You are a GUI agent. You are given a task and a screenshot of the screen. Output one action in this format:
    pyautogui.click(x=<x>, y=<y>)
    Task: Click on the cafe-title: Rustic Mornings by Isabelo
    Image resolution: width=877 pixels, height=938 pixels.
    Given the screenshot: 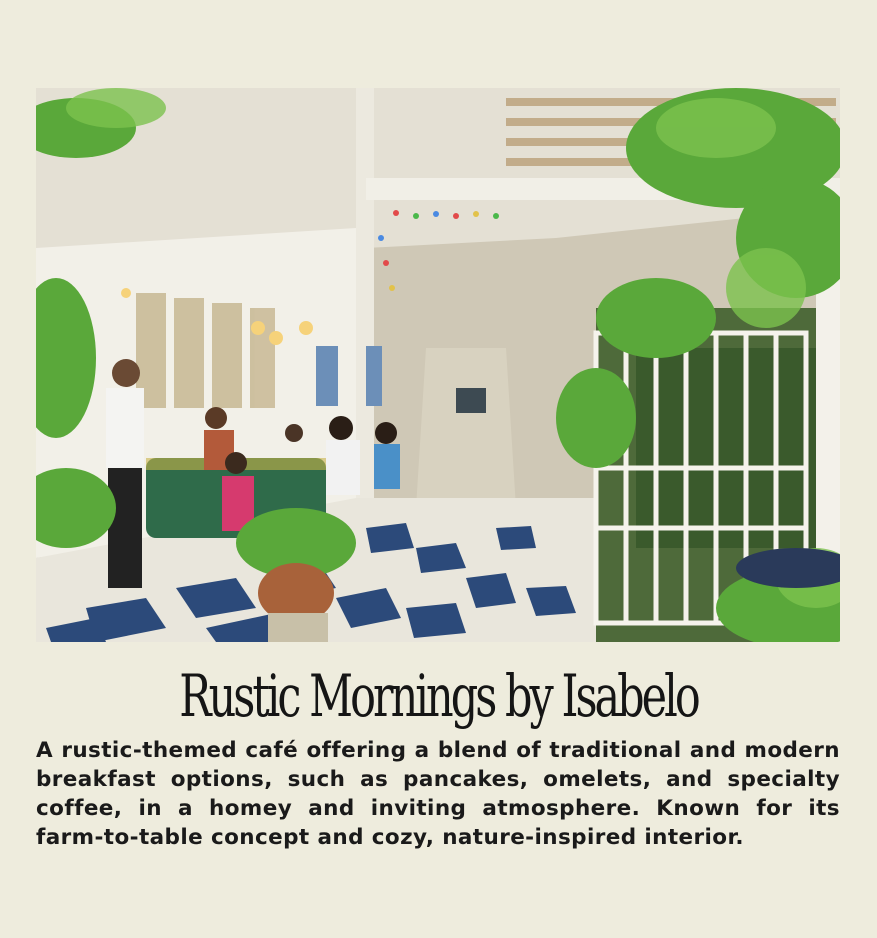 What is the action you would take?
    pyautogui.click(x=439, y=696)
    